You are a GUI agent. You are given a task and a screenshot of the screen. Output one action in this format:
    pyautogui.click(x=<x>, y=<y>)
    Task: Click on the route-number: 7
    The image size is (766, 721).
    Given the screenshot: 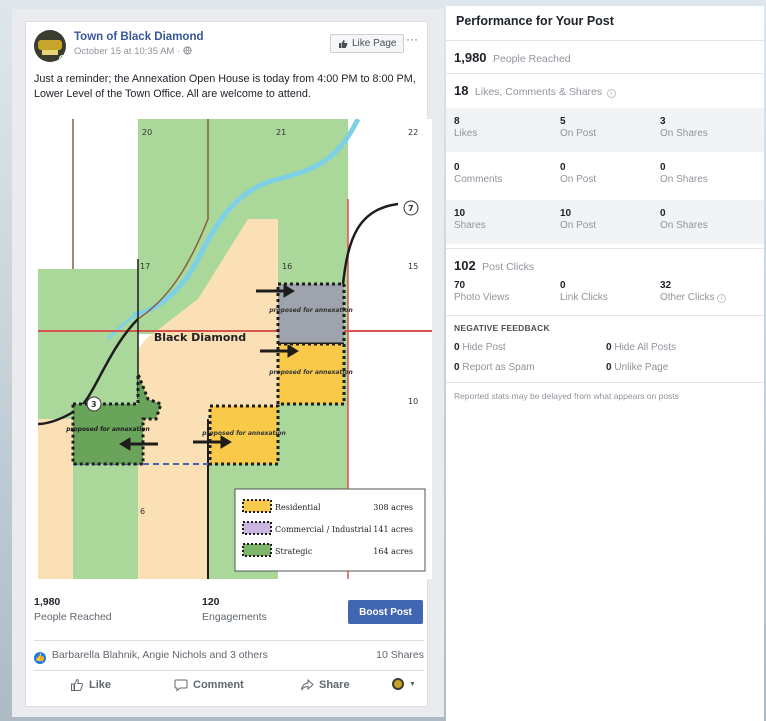 What is the action you would take?
    pyautogui.click(x=411, y=208)
    